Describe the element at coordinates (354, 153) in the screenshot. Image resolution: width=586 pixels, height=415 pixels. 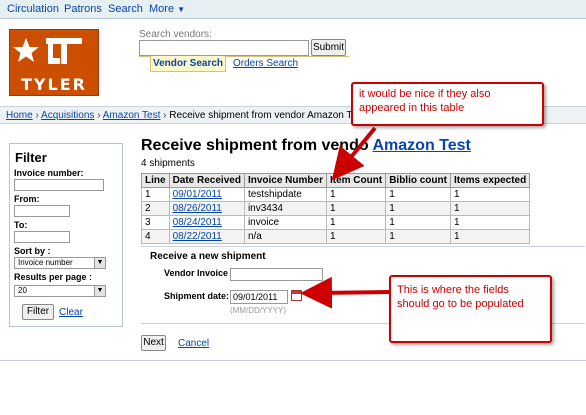
I see `annotation-arrow-top` at that location.